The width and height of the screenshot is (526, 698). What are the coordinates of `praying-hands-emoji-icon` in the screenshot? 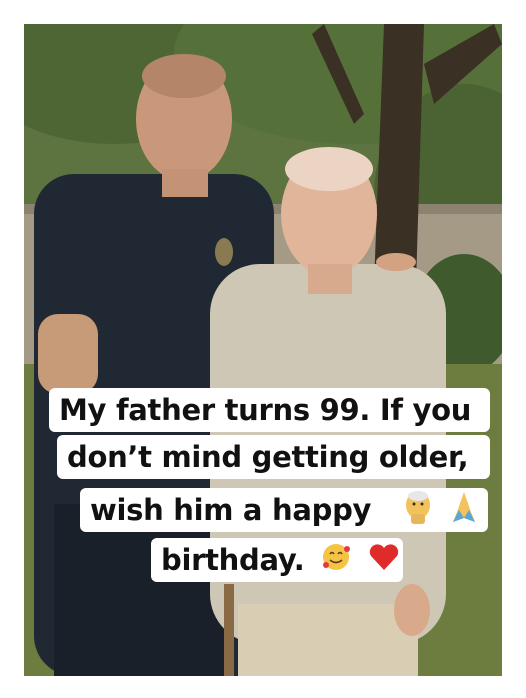 It's located at (464, 512).